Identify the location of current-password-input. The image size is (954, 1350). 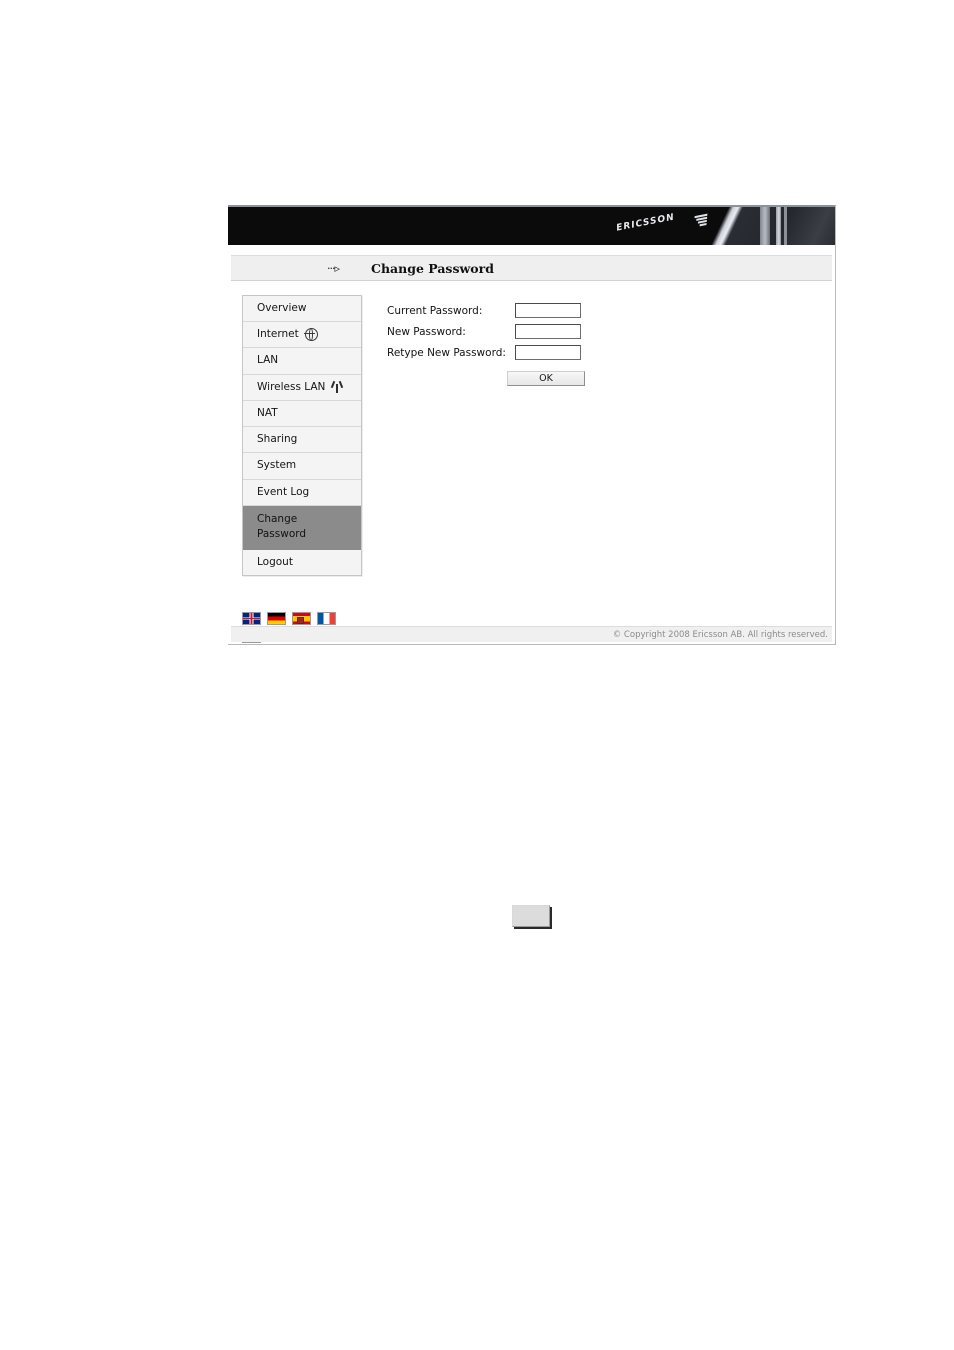
(548, 310).